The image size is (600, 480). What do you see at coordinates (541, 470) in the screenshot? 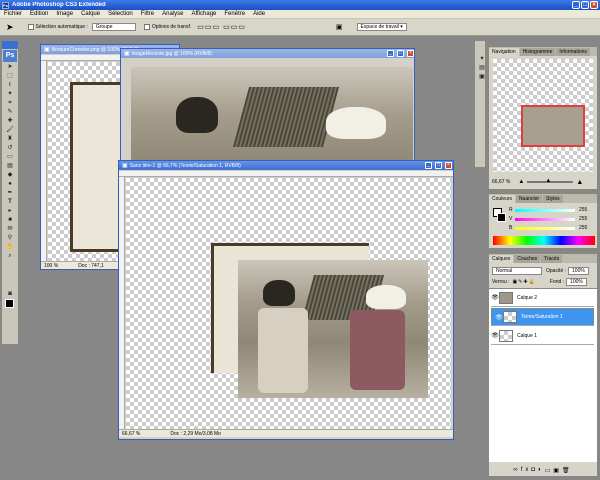
I see `adjustment-layer-icon: ◐` at bounding box center [541, 470].